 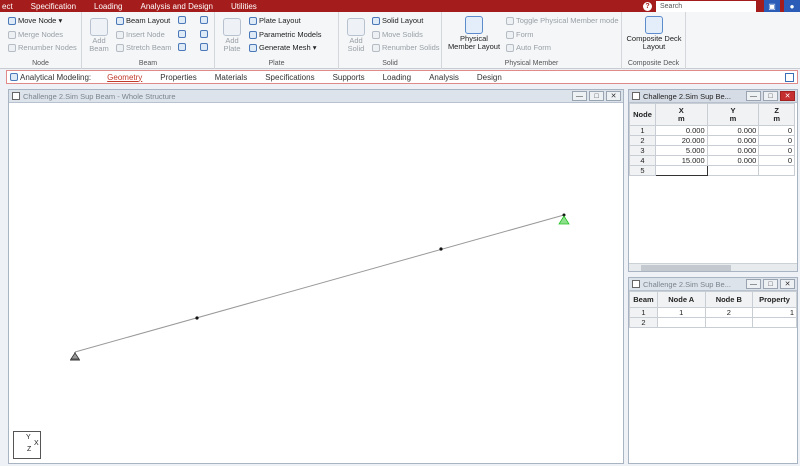 What do you see at coordinates (562, 20) in the screenshot?
I see `toggle-physical-member-button: Toggle Physical Member mode` at bounding box center [562, 20].